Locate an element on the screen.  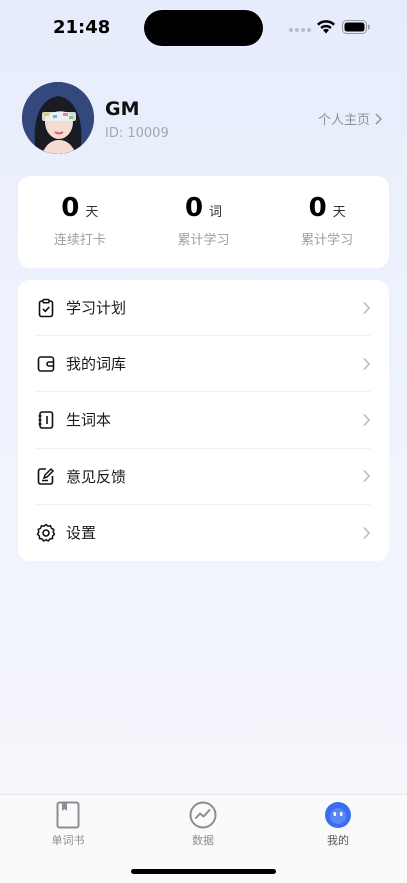
menu-item-label: 学习计划 is located at coordinates (96, 308).